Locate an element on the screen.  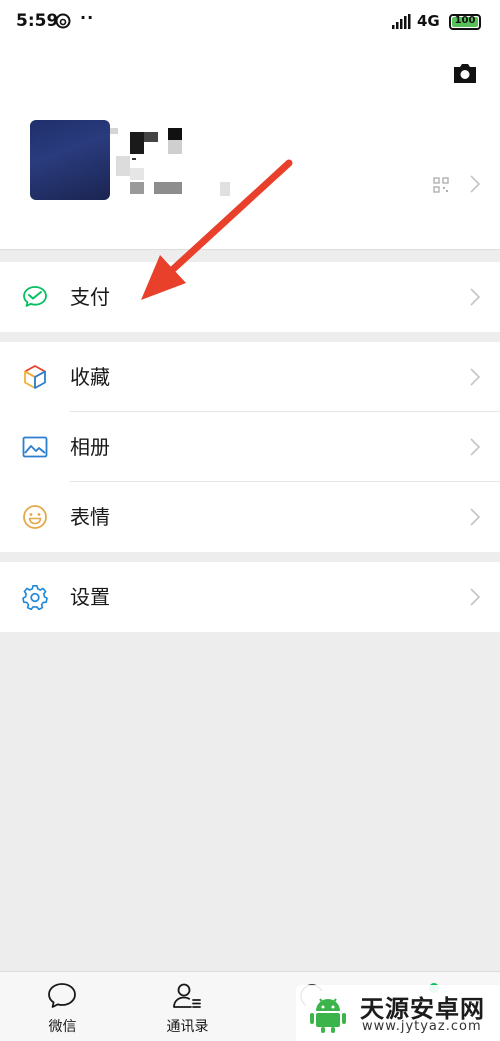
menu-item-stickers: 表情 is located at coordinates (250, 517).